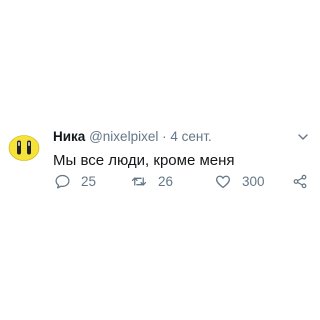 This screenshot has width=320, height=320. What do you see at coordinates (166, 181) in the screenshot?
I see `retweet-count: 26` at bounding box center [166, 181].